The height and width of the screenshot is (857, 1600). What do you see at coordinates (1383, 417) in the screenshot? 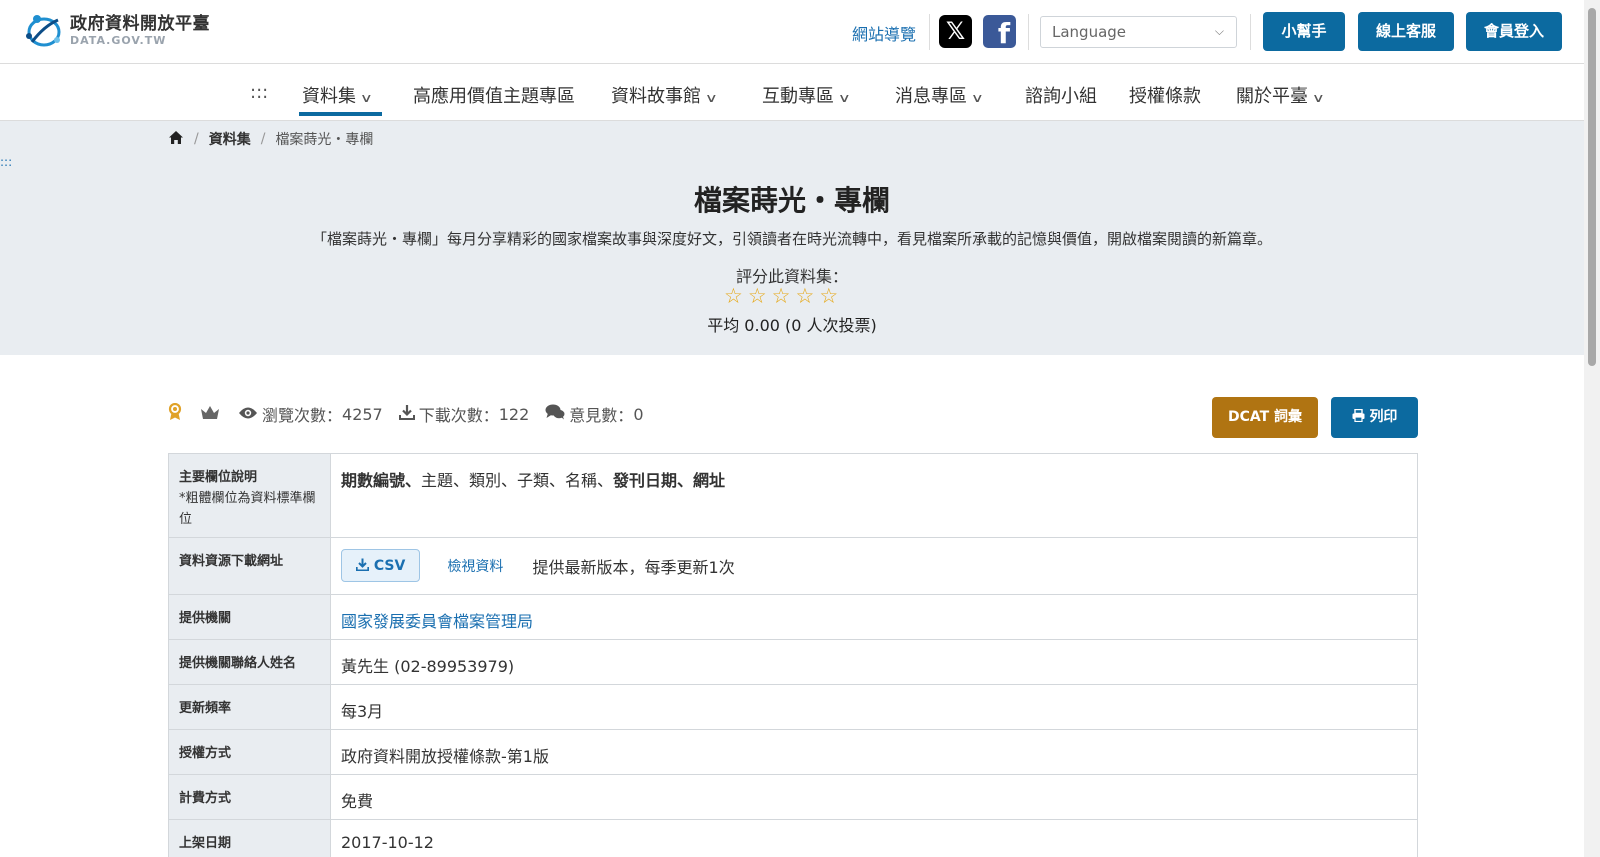
I see `print-label: 列印` at bounding box center [1383, 417].